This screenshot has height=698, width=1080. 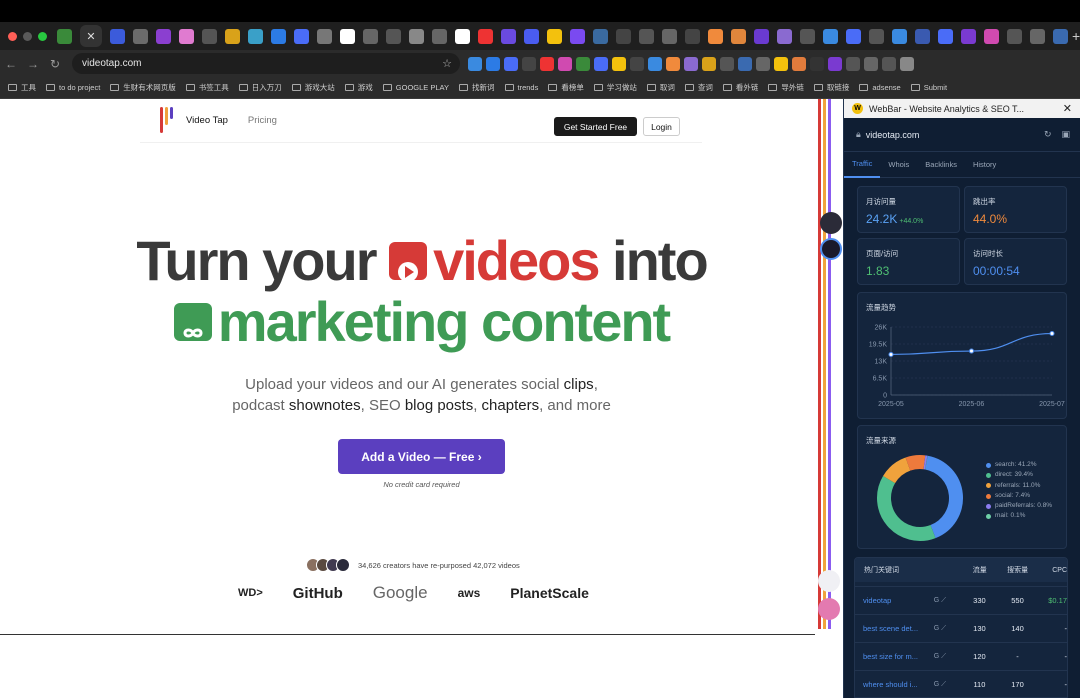 I want to click on forward-arrow-icon: →, so click(x=33, y=64).